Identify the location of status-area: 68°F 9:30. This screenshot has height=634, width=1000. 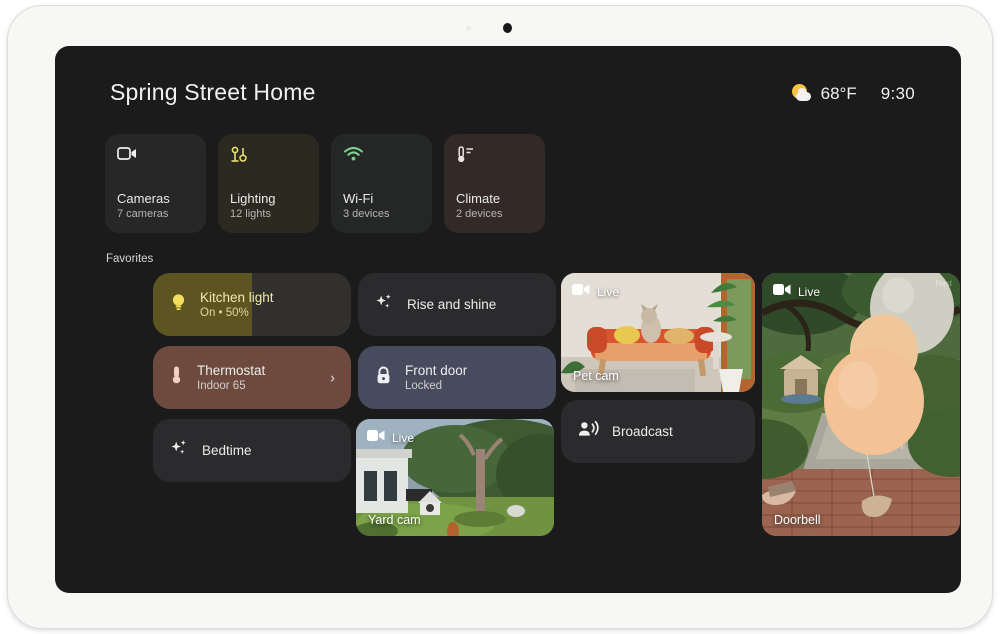
(852, 94).